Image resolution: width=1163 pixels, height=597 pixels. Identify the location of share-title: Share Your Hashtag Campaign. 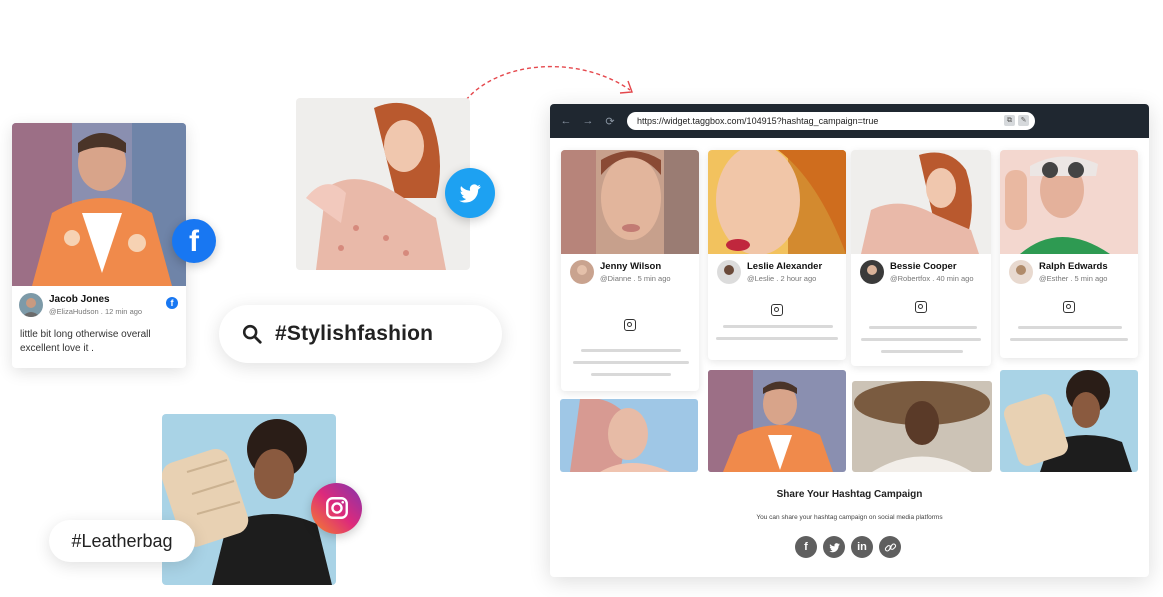
(849, 494).